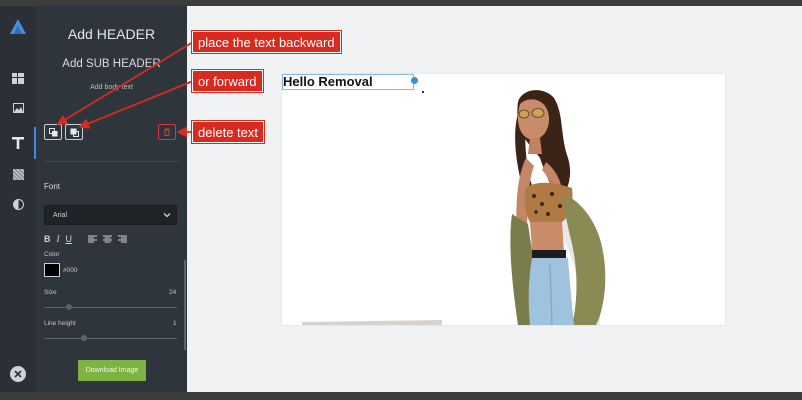  I want to click on text-format-toolbar: B I U, so click(85, 239).